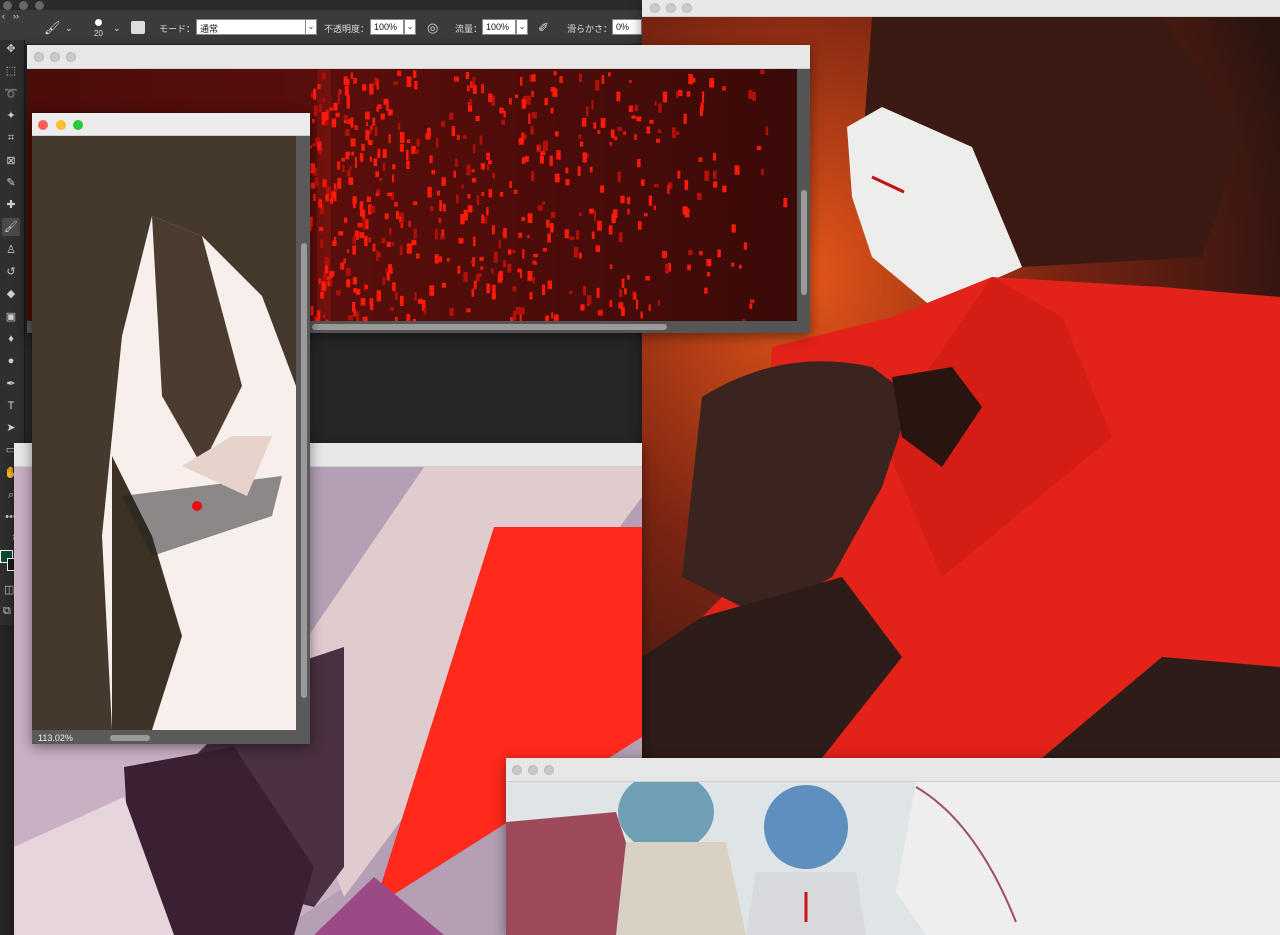 The width and height of the screenshot is (1280, 935). I want to click on brush-settings-icon, so click(138, 27).